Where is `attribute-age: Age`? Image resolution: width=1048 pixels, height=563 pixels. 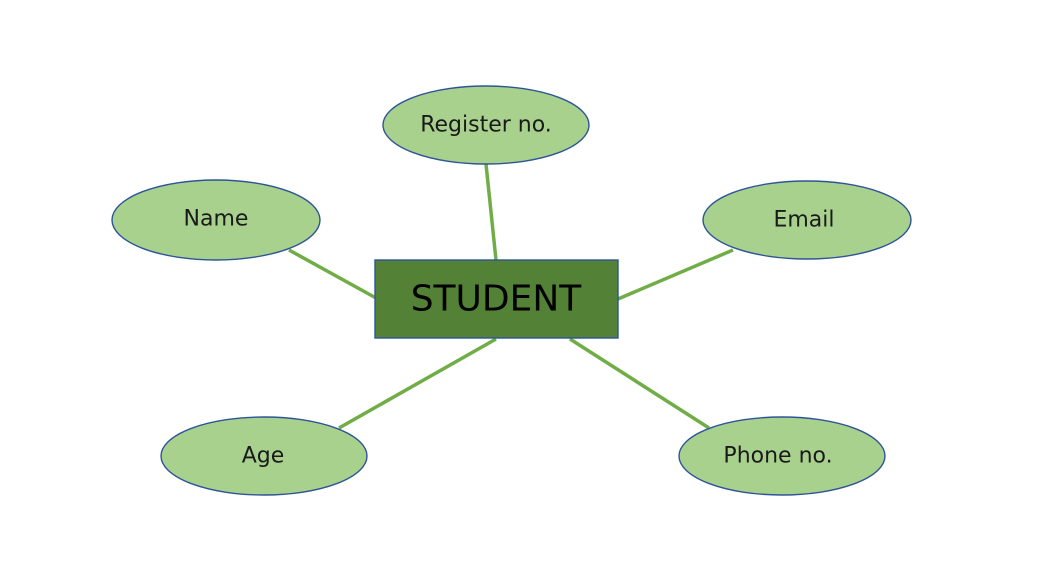
attribute-age: Age is located at coordinates (264, 456).